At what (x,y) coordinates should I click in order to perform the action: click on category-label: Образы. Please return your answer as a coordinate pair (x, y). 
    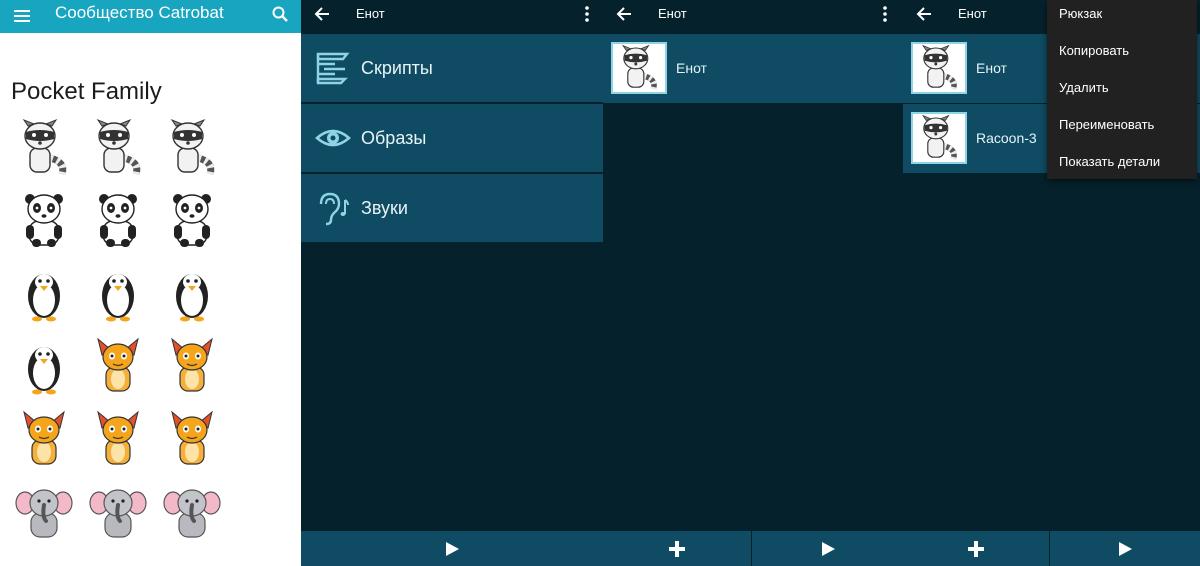
    Looking at the image, I should click on (394, 138).